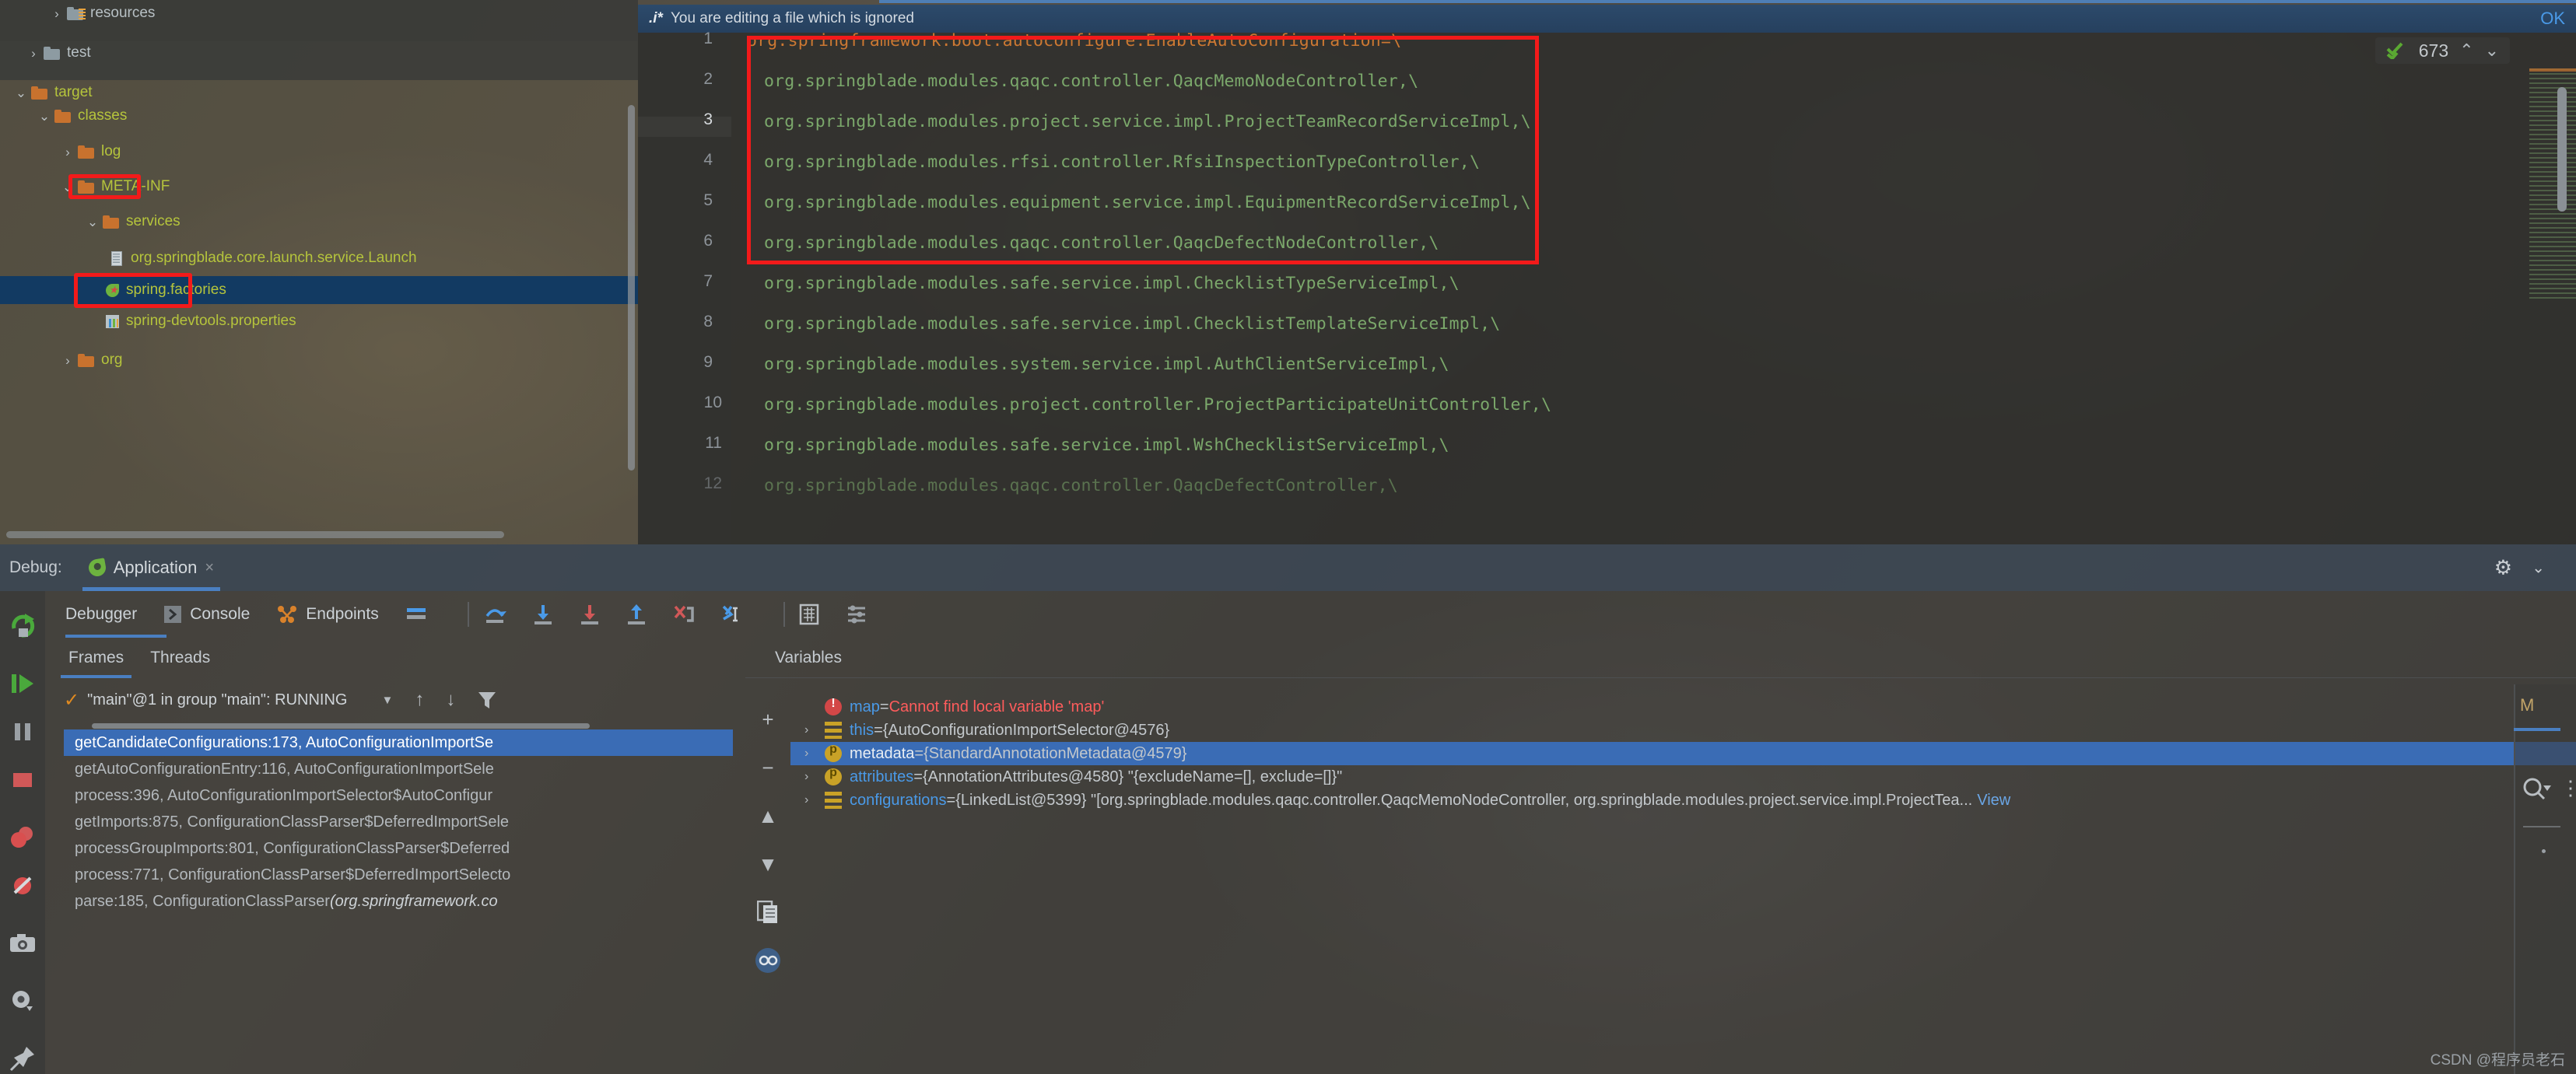  I want to click on step-into-button, so click(543, 614).